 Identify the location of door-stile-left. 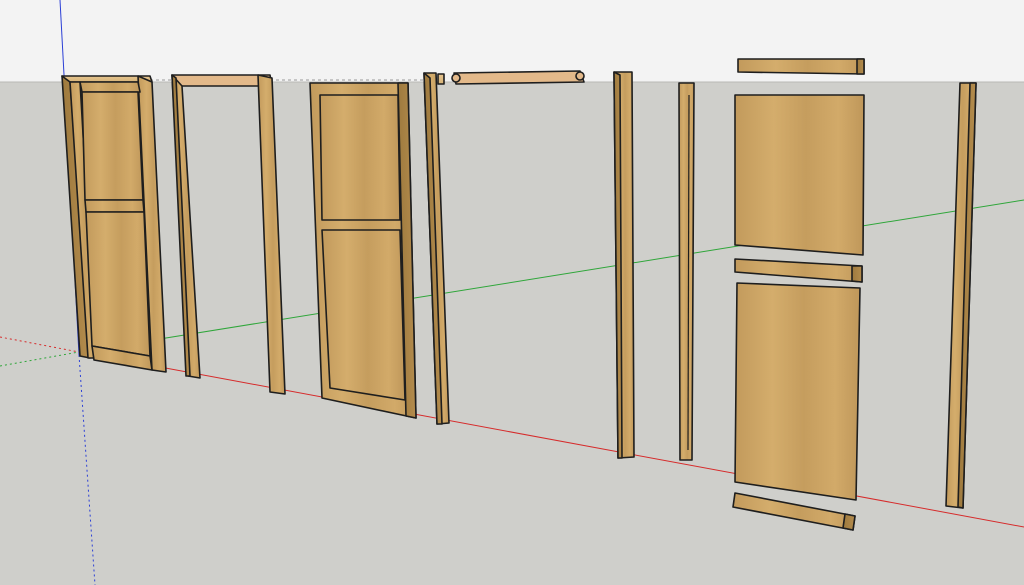
(624, 265).